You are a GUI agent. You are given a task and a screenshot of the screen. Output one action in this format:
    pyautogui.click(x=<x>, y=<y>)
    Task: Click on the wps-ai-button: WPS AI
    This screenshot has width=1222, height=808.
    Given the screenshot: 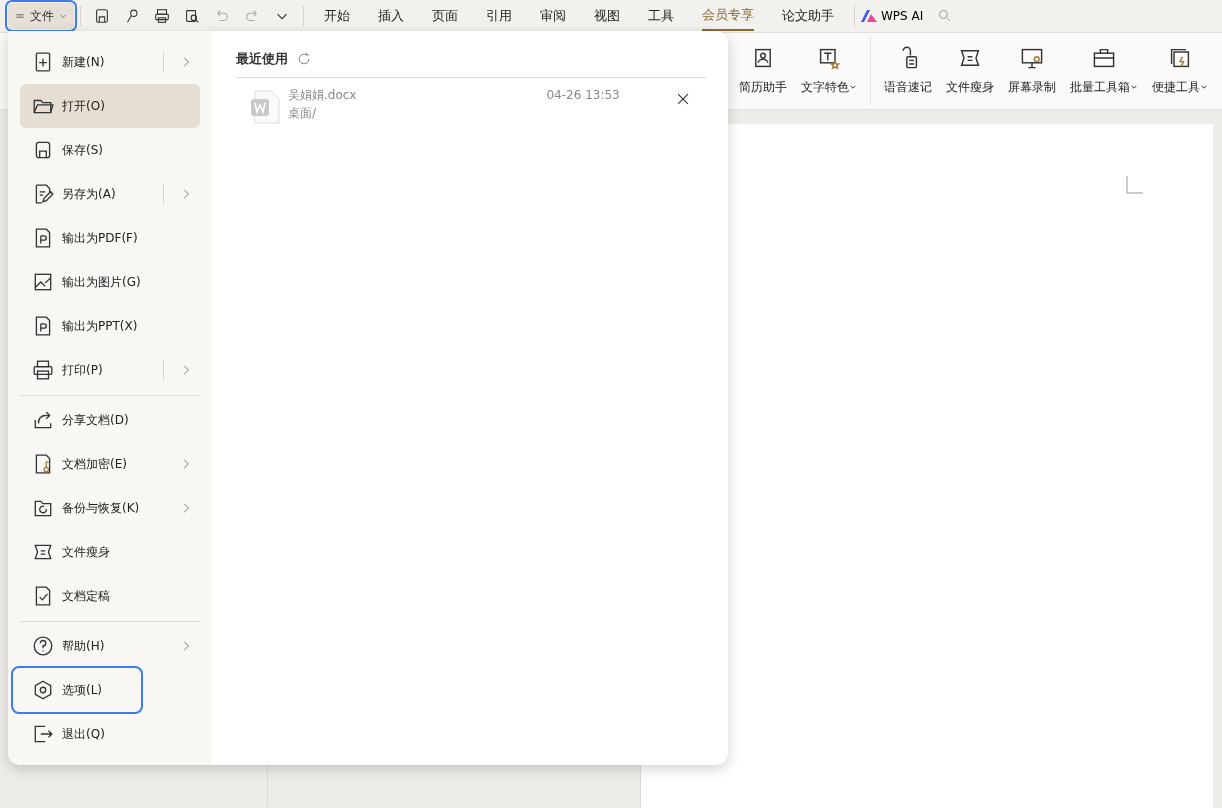 What is the action you would take?
    pyautogui.click(x=892, y=16)
    